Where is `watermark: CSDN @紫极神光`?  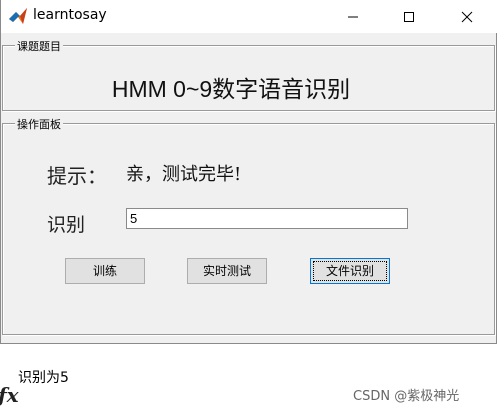 watermark: CSDN @紫极神光 is located at coordinates (406, 396).